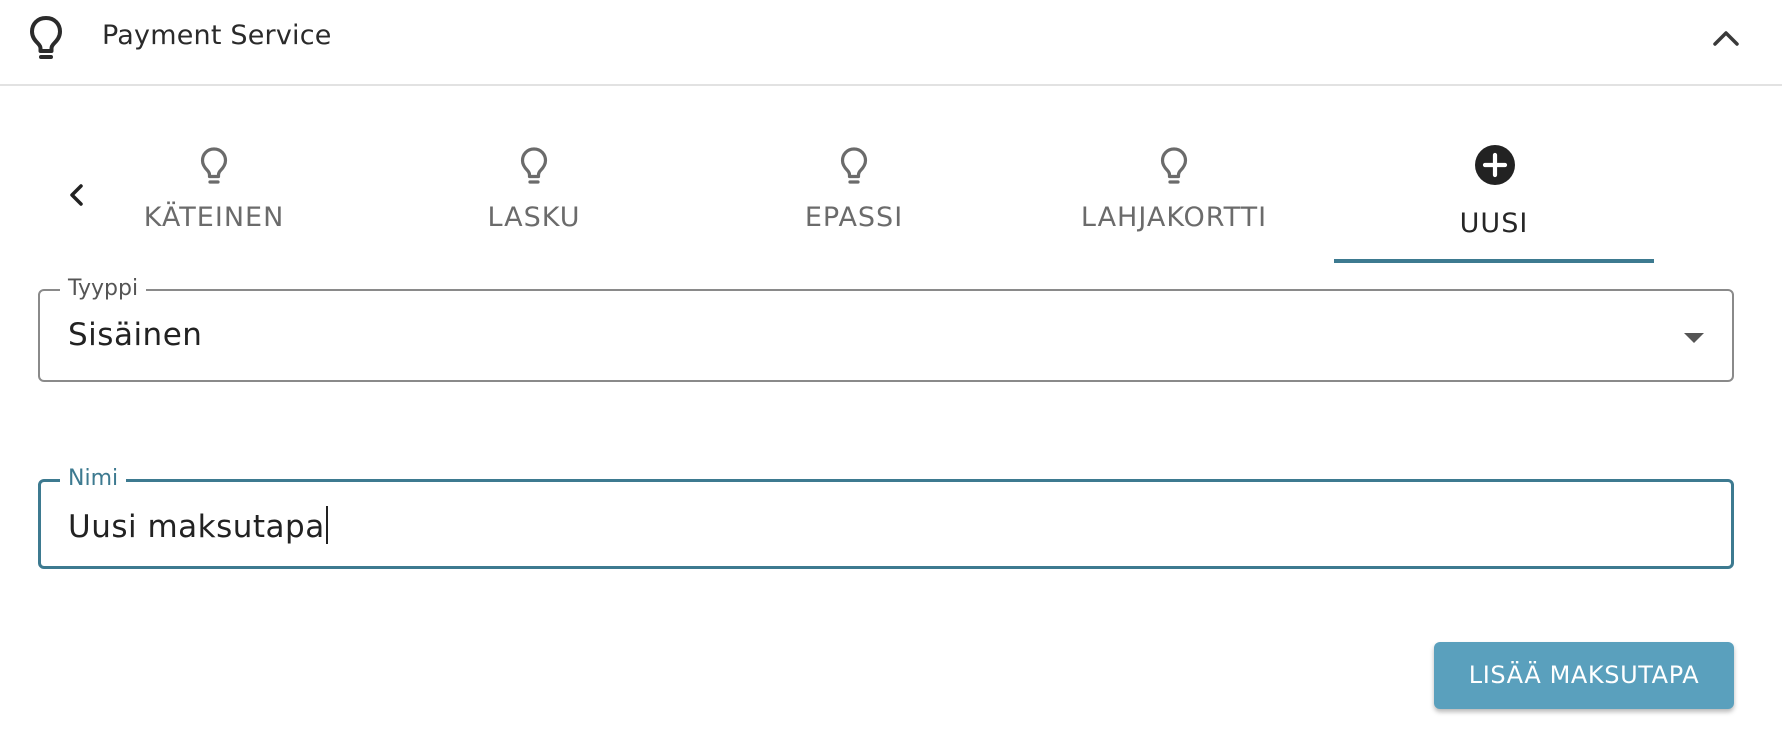 The height and width of the screenshot is (734, 1782). What do you see at coordinates (534, 196) in the screenshot?
I see `tab-lasku: LASKU` at bounding box center [534, 196].